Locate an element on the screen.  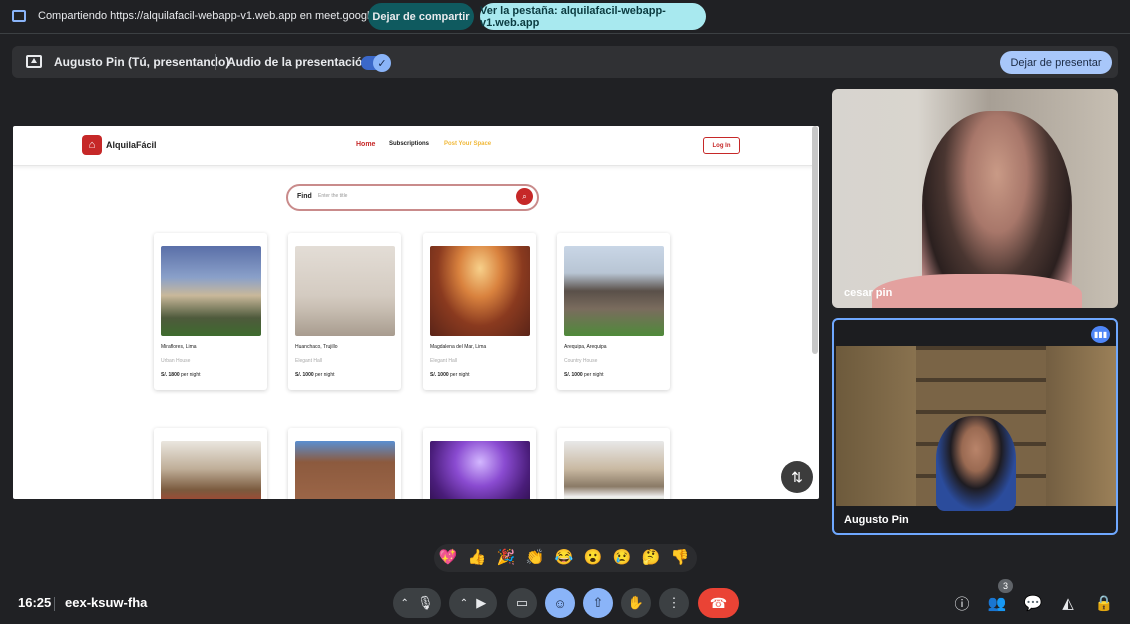
house-icon: ⌂ is located at coordinates (92, 145).